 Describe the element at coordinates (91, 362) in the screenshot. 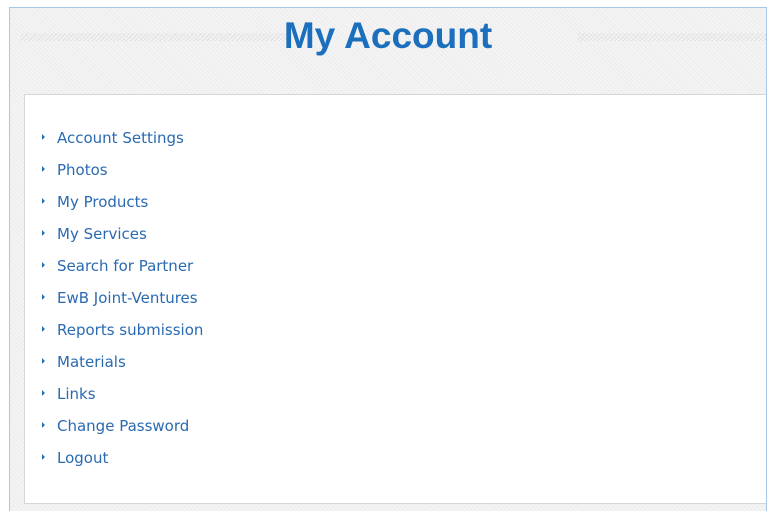

I see `materials-link: Materials` at that location.